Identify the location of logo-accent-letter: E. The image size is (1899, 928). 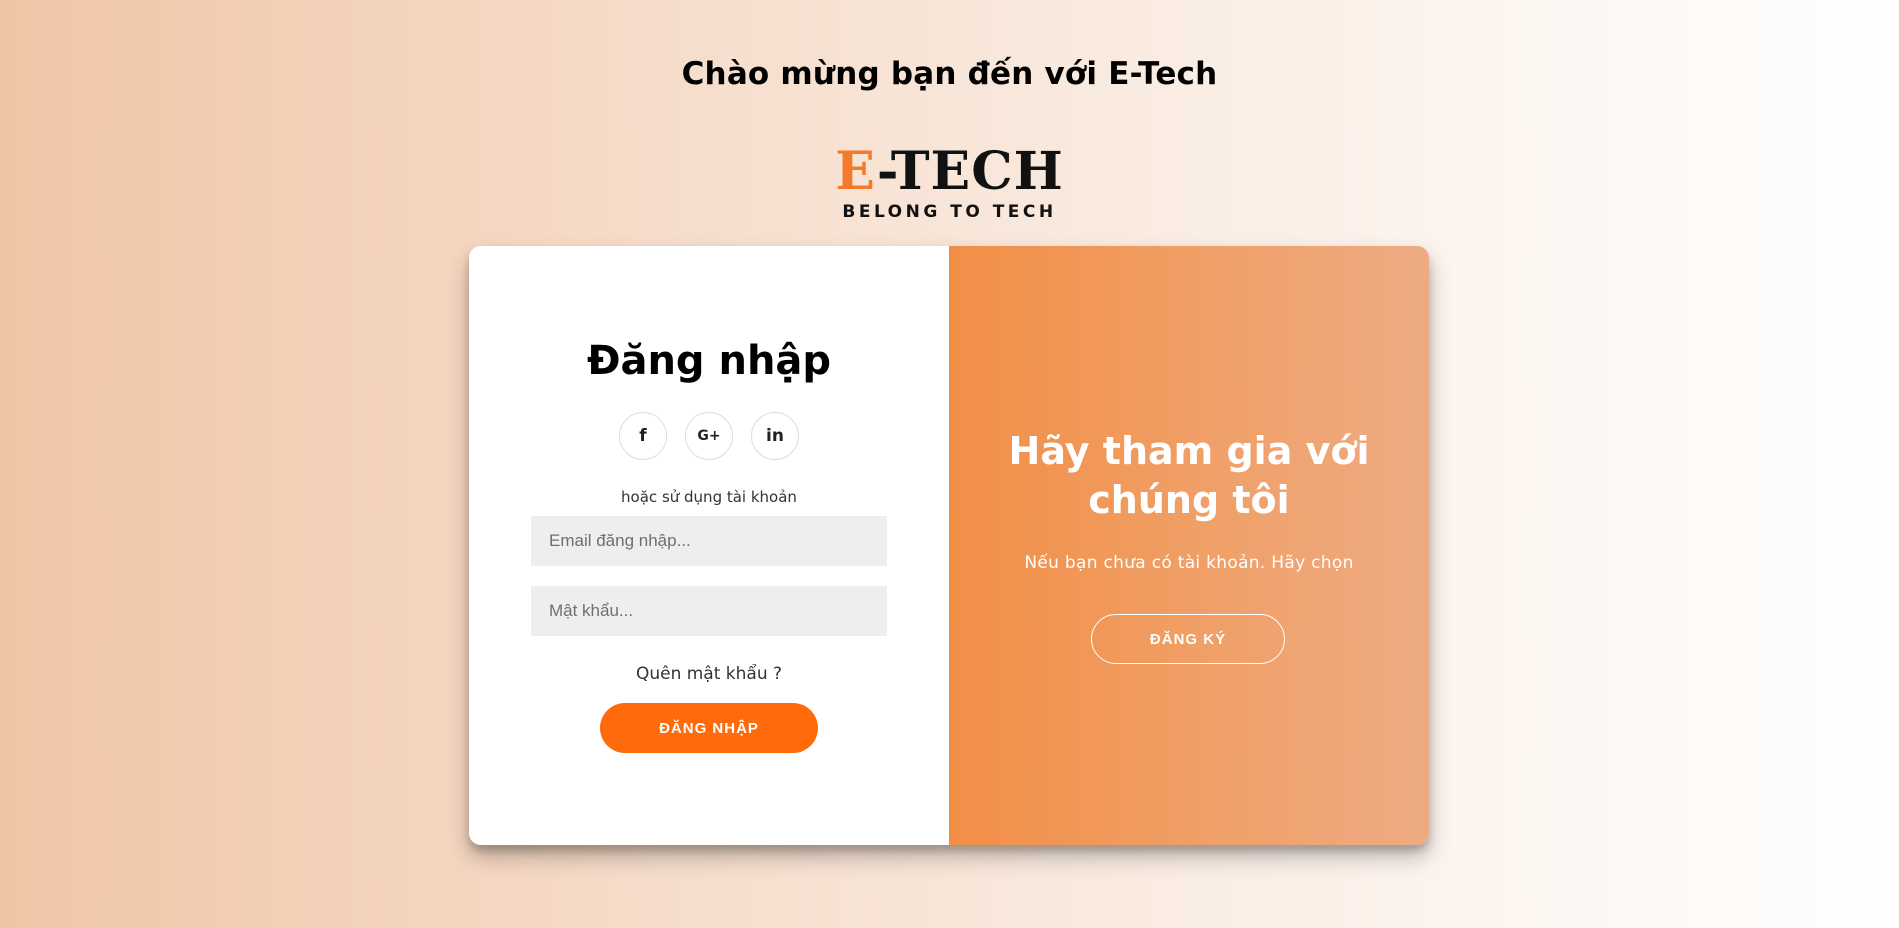
(856, 171).